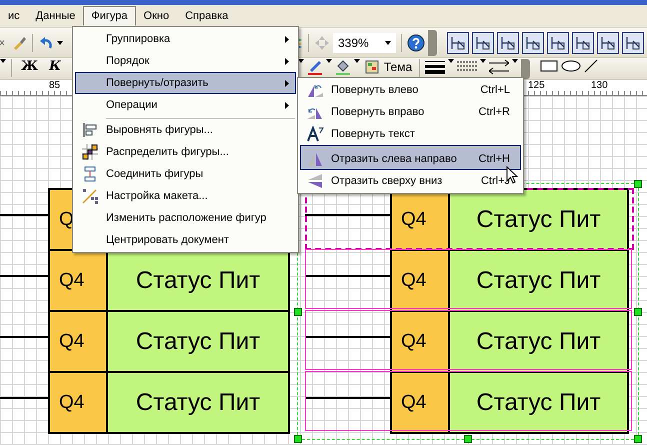 Image resolution: width=647 pixels, height=445 pixels. Describe the element at coordinates (494, 112) in the screenshot. I see `shortcut-label: Ctrl+R` at that location.